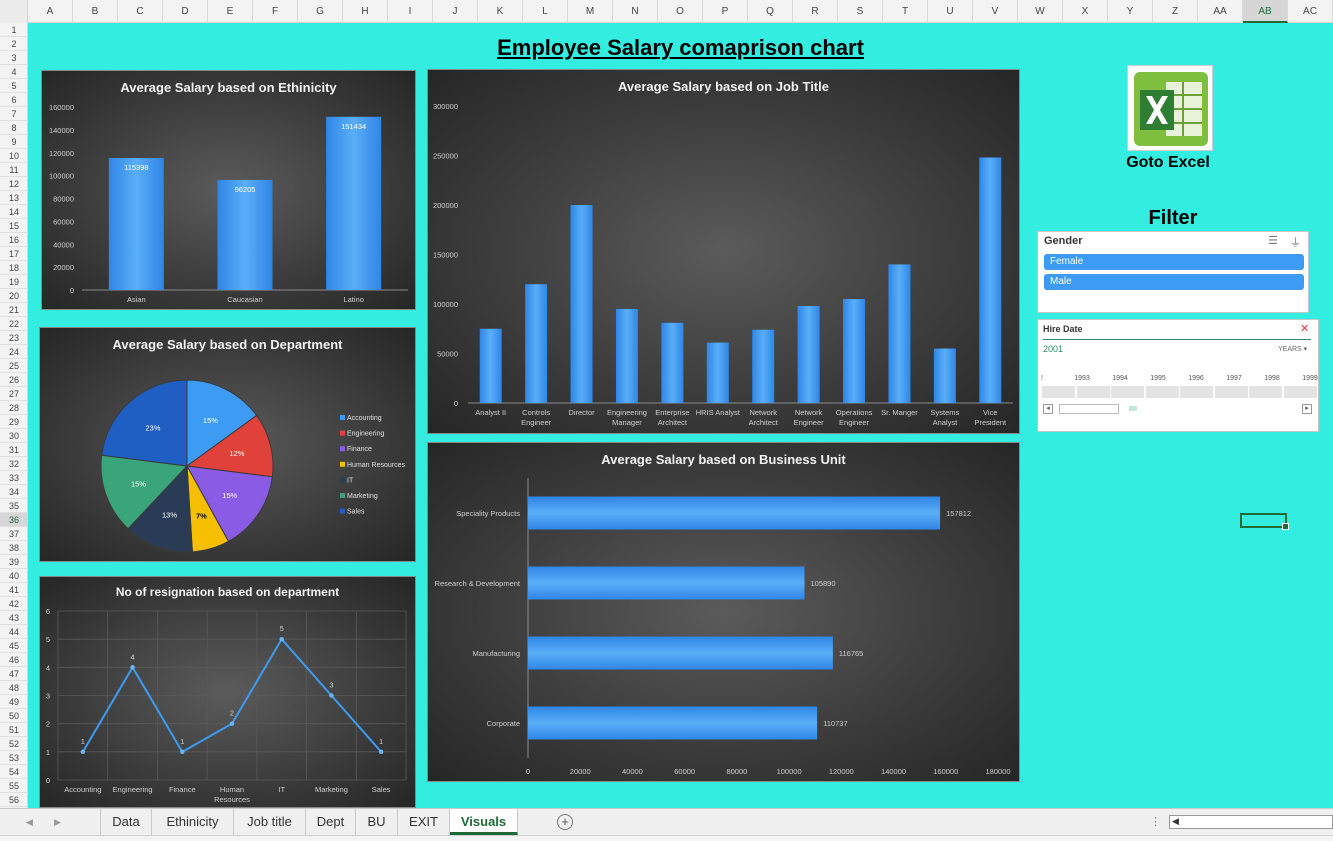  Describe the element at coordinates (14, 30) in the screenshot. I see `row-header-1: 1` at that location.